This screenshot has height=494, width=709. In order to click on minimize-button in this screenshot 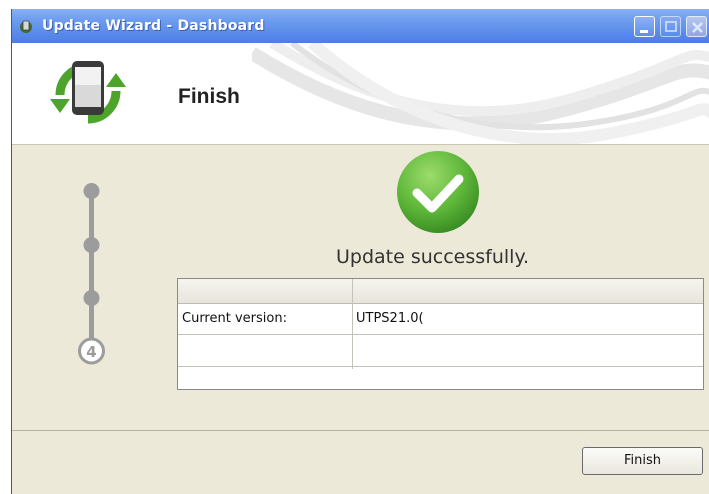, I will do `click(644, 26)`.